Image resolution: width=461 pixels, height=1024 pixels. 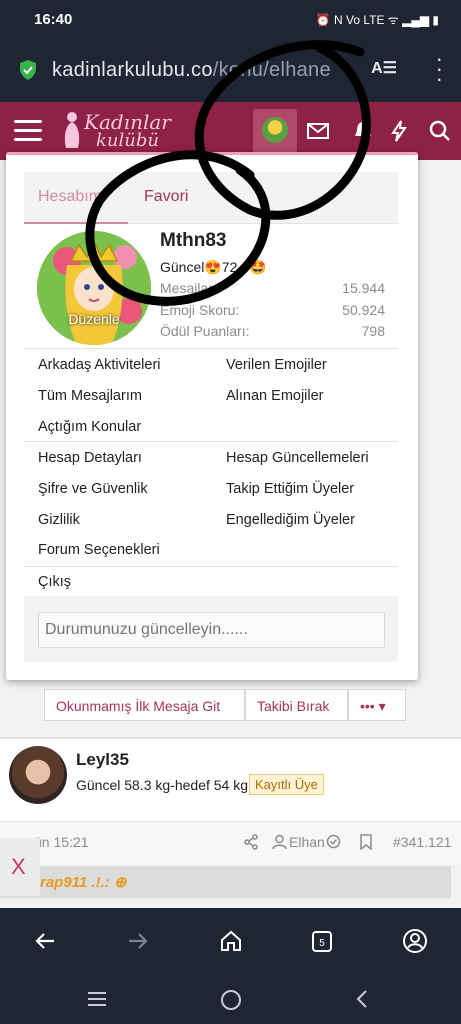 I want to click on menu-given-emojis: Verilen Emojiler, so click(x=276, y=365).